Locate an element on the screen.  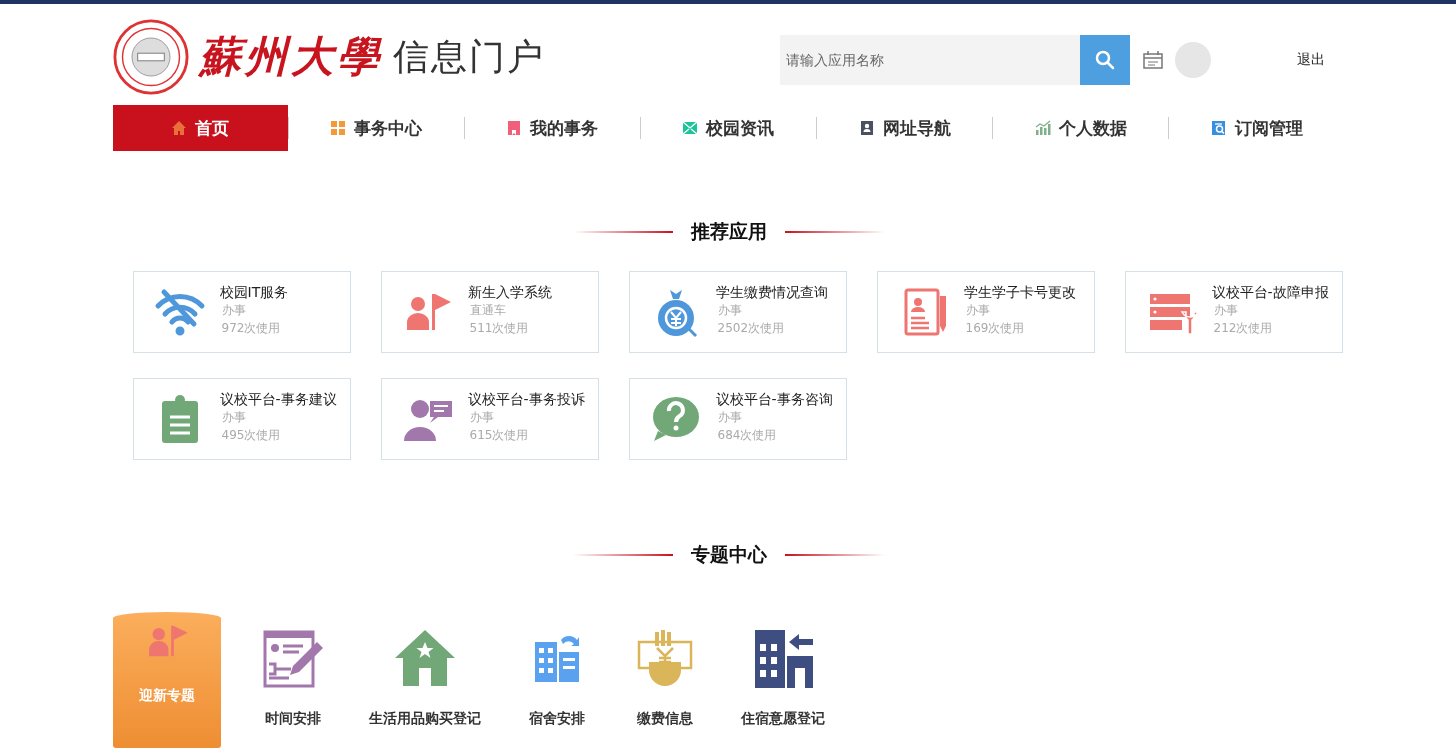
search-button is located at coordinates (1104, 60).